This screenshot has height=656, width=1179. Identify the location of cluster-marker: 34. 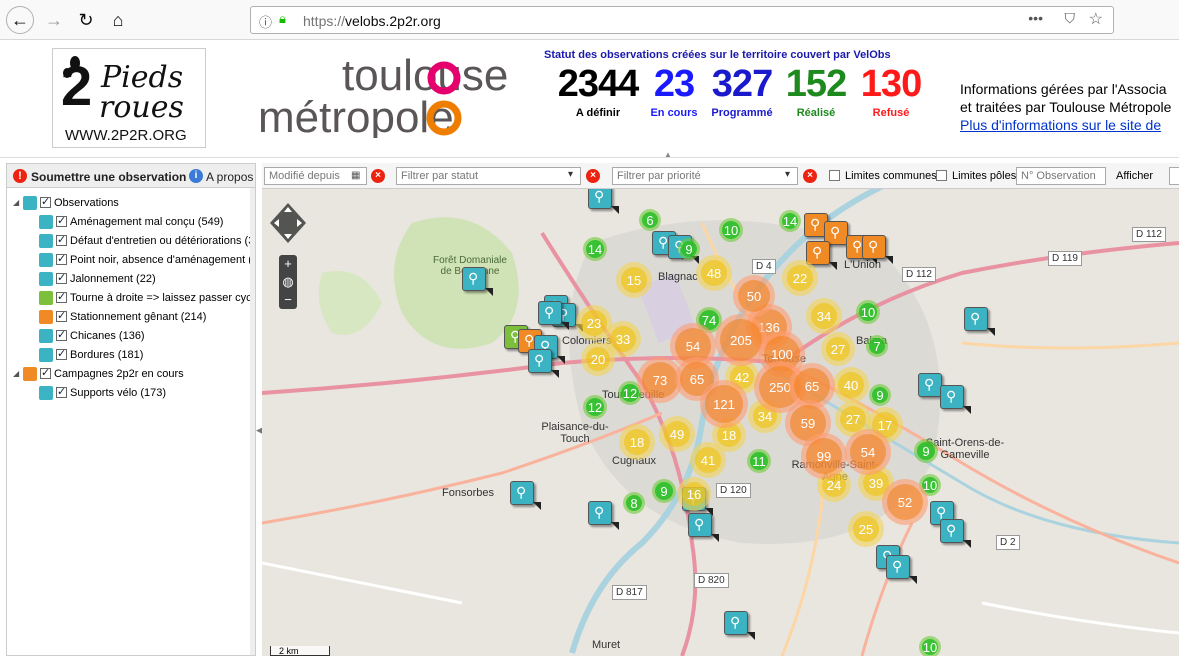
(824, 316).